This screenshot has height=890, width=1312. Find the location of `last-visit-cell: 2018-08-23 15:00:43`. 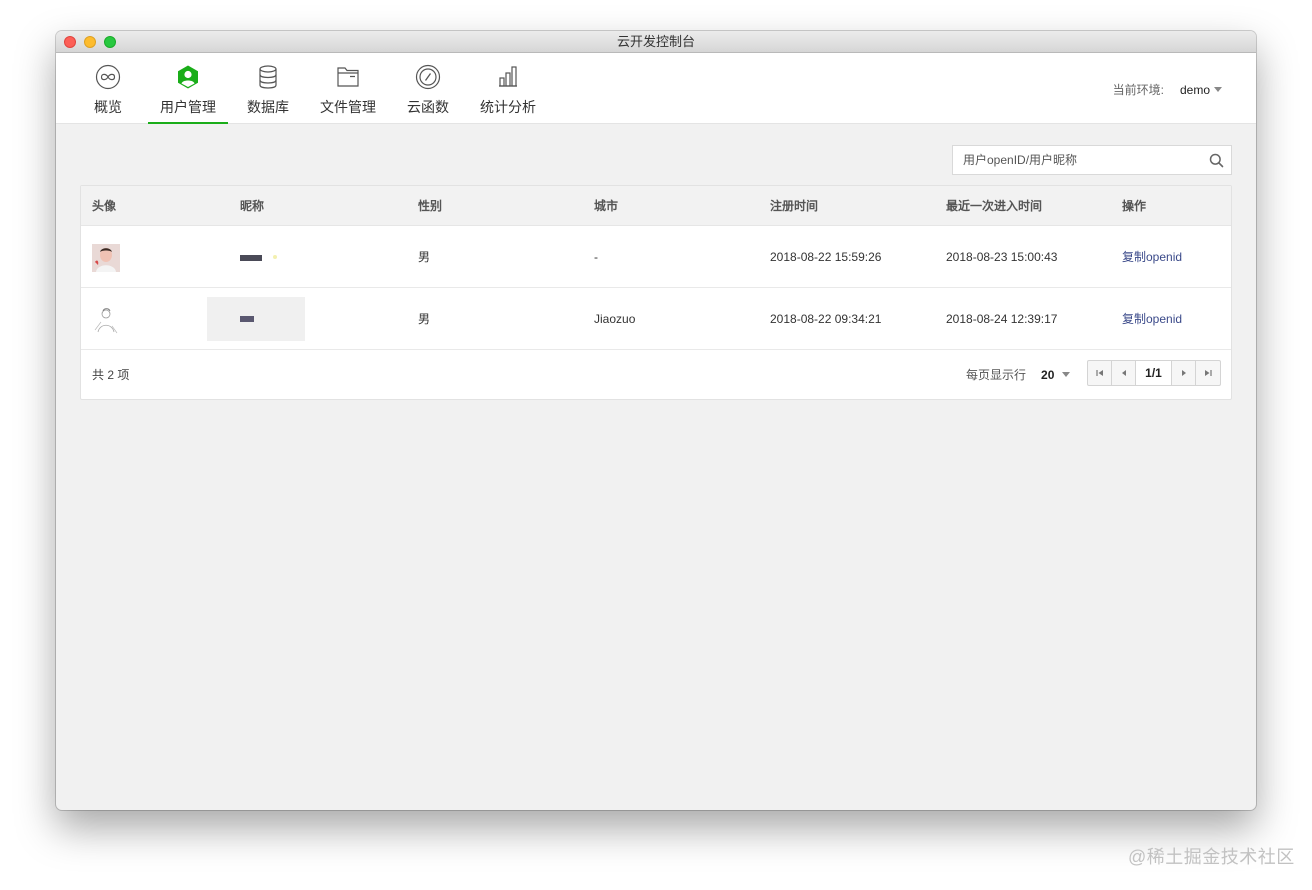

last-visit-cell: 2018-08-23 15:00:43 is located at coordinates (1002, 256).